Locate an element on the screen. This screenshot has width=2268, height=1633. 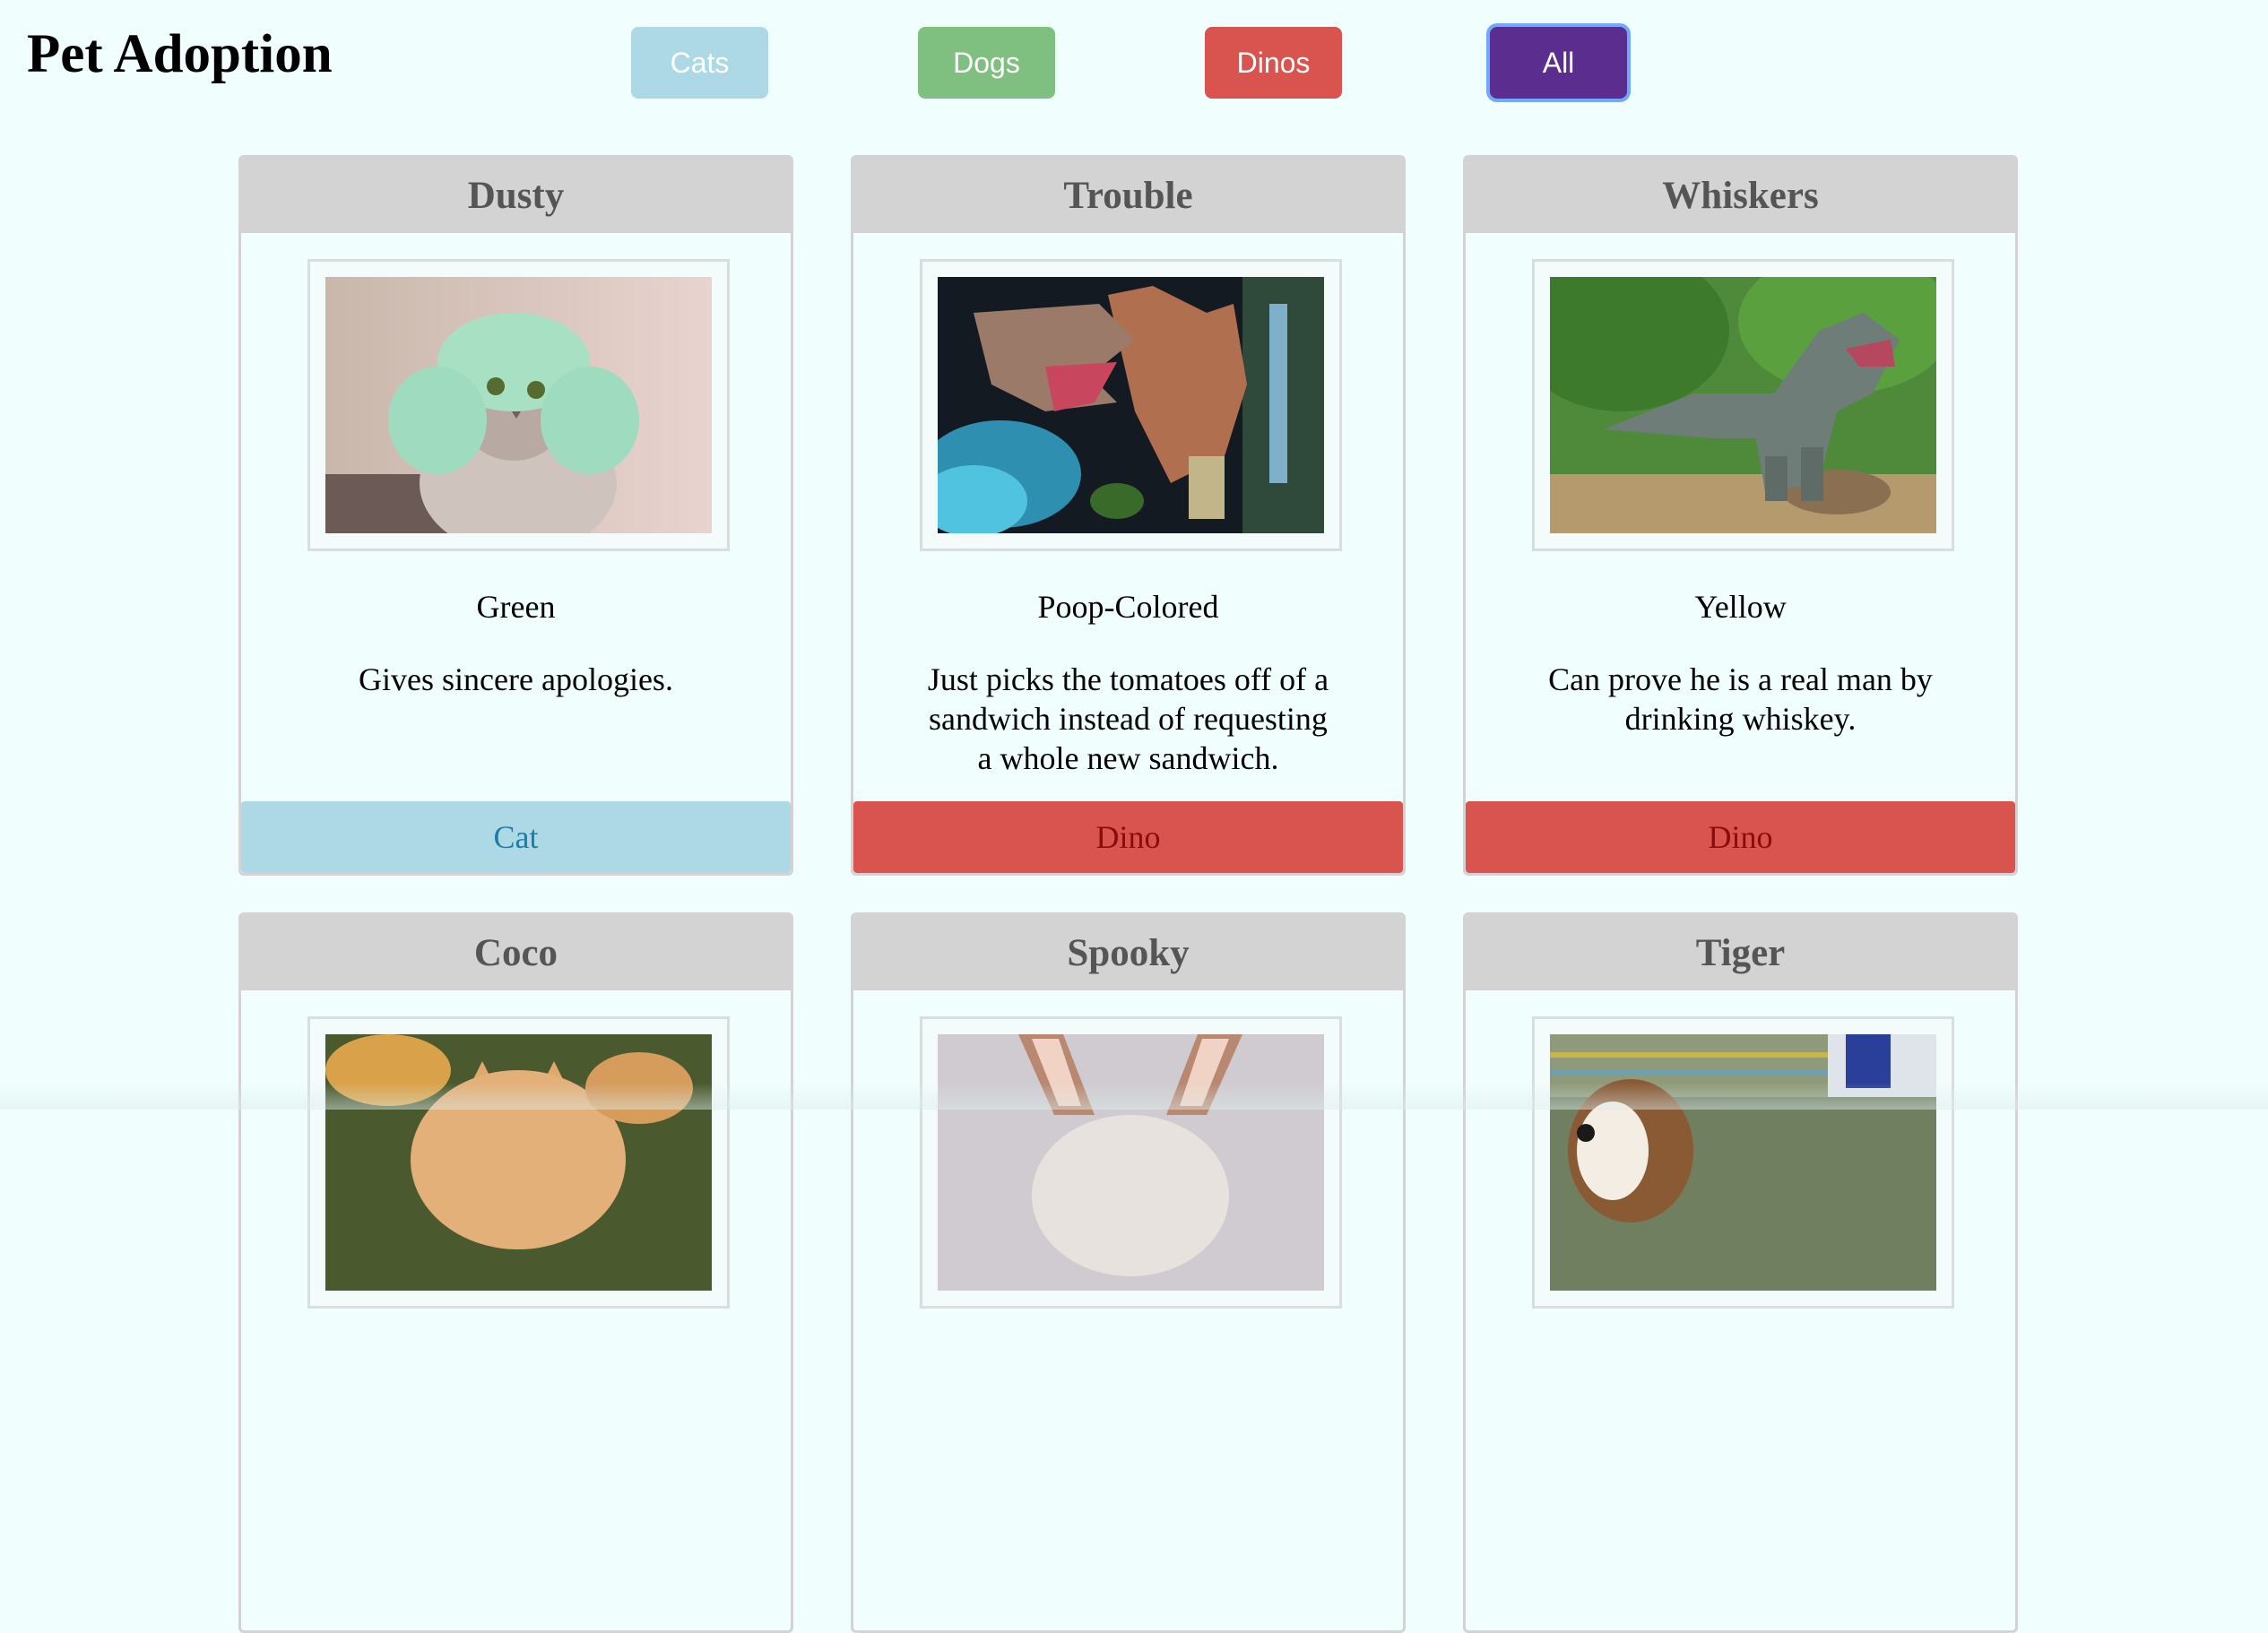
pet-color: Poop-Colored is located at coordinates (1128, 607).